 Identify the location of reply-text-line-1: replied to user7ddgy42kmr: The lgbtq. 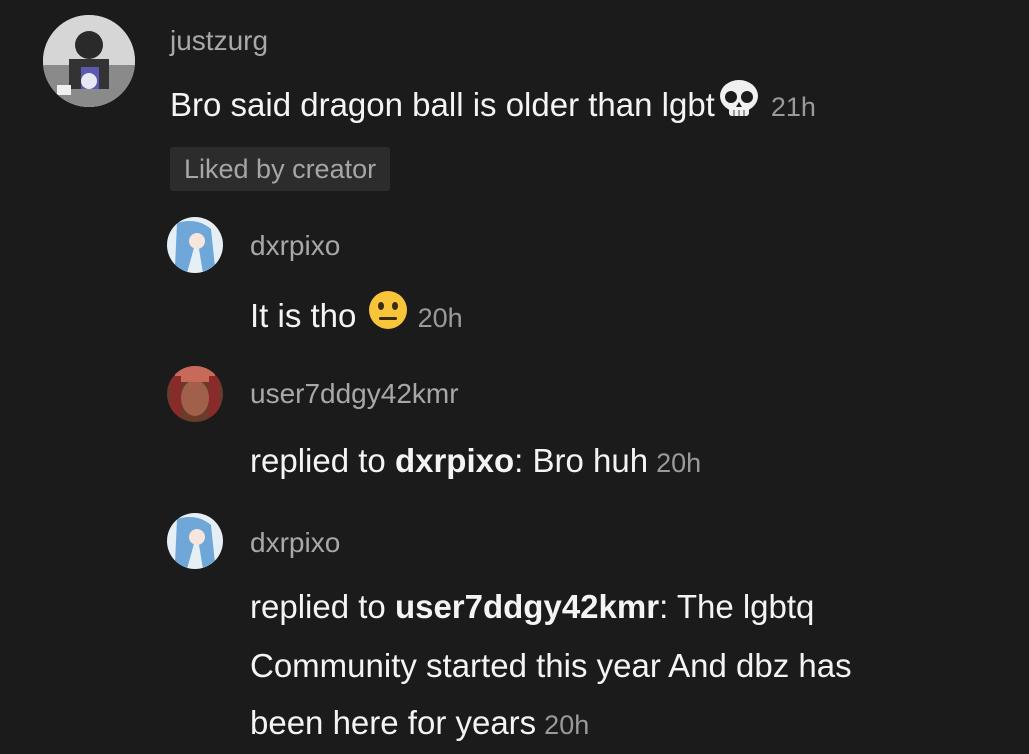
(532, 606).